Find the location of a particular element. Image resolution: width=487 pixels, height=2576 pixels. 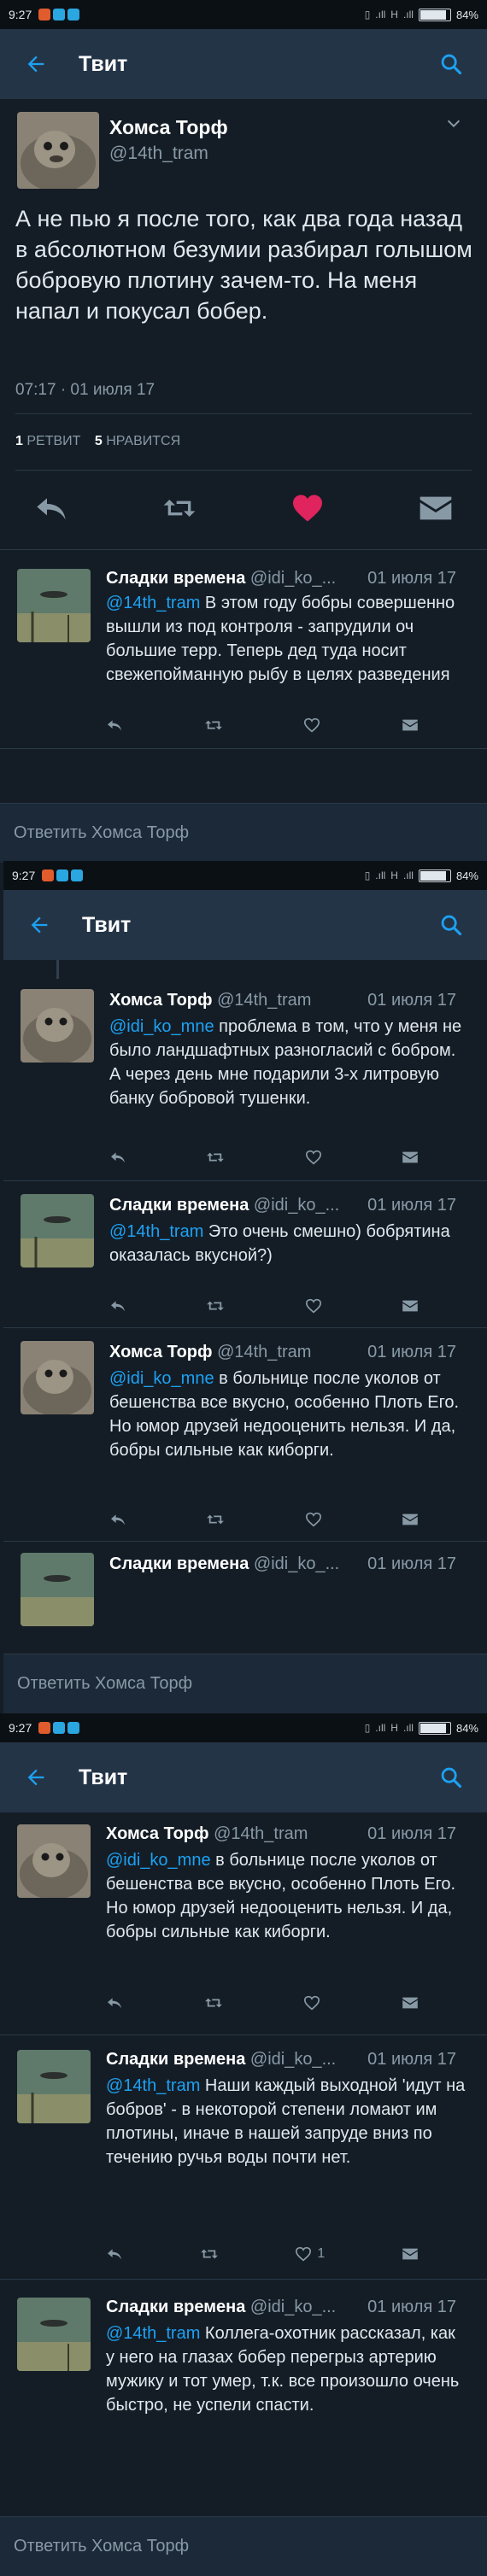

divider is located at coordinates (243, 470).